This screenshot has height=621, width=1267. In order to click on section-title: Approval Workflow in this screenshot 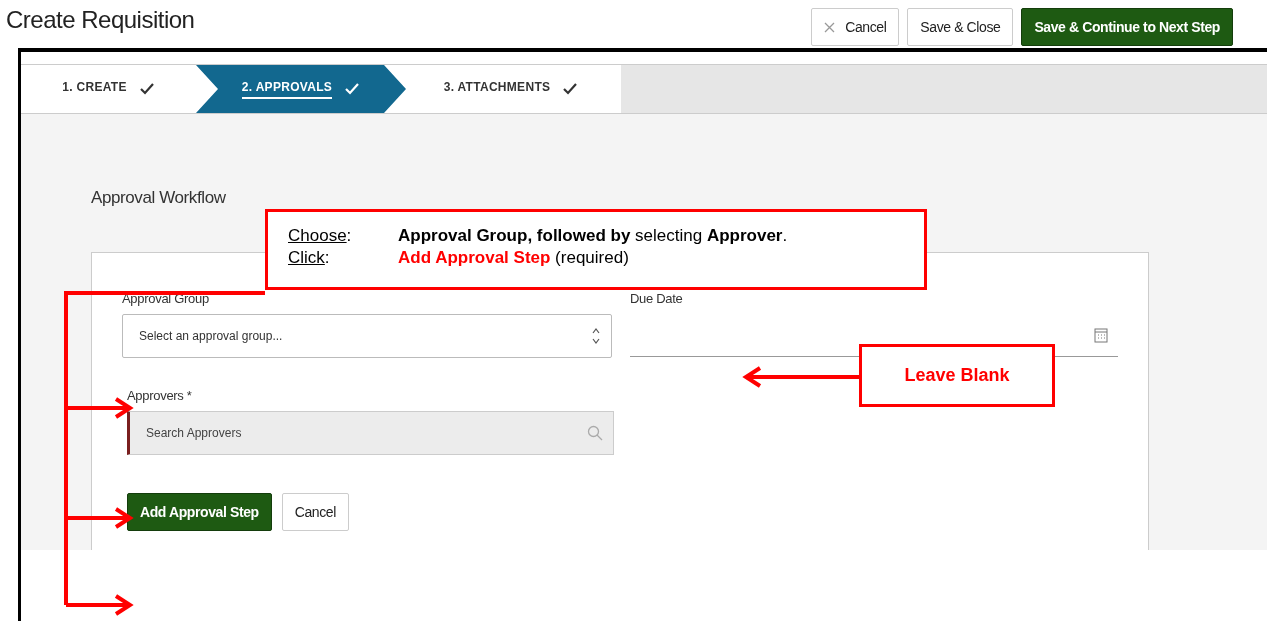, I will do `click(159, 198)`.